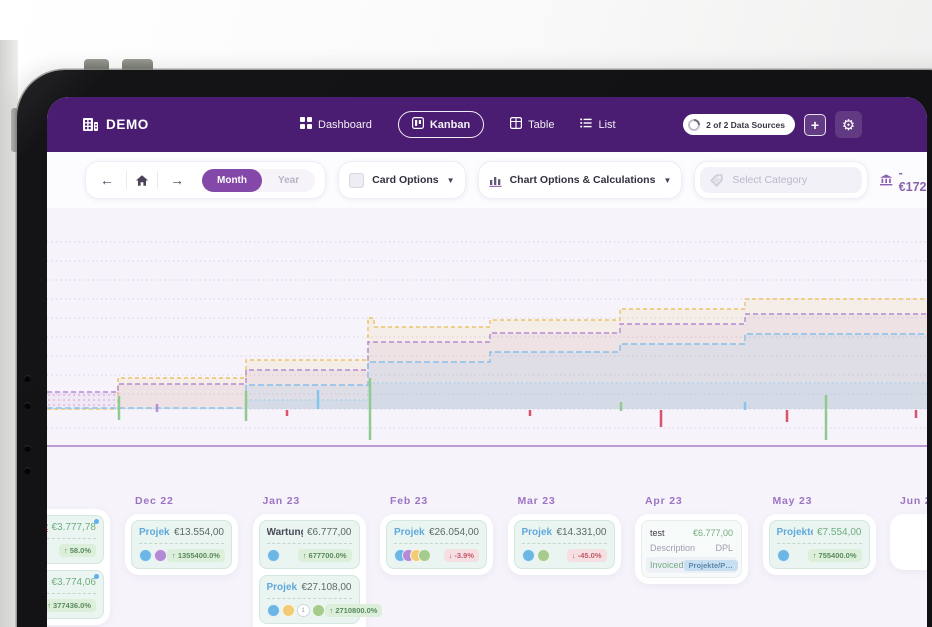 The width and height of the screenshot is (932, 627). What do you see at coordinates (198, 532) in the screenshot?
I see `card-amount: €13.554,00` at bounding box center [198, 532].